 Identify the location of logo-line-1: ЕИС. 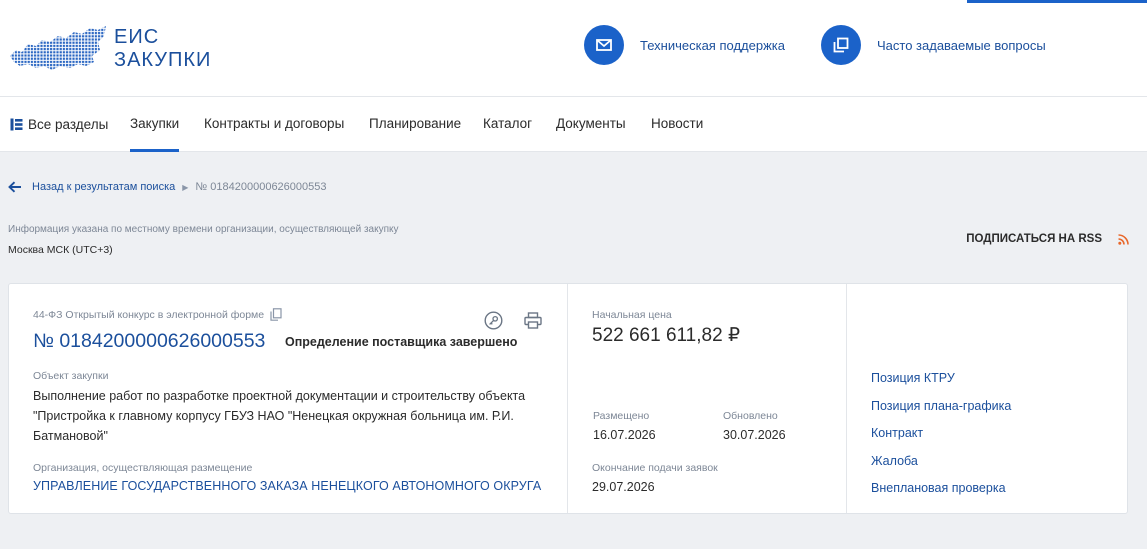
(137, 37).